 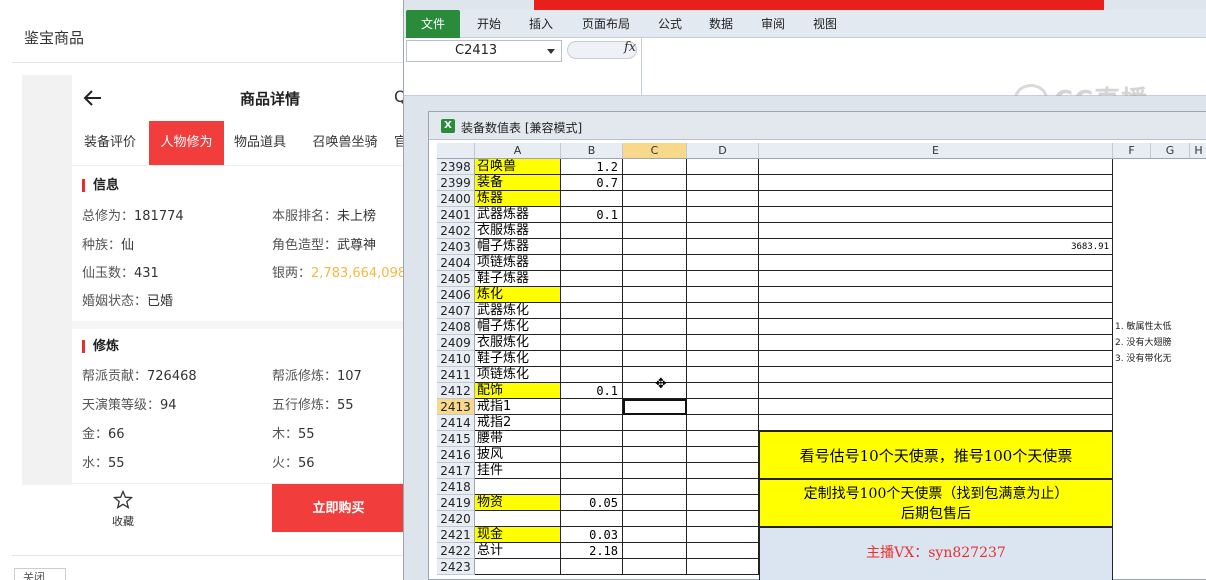 I want to click on column-header-a: A, so click(x=518, y=151).